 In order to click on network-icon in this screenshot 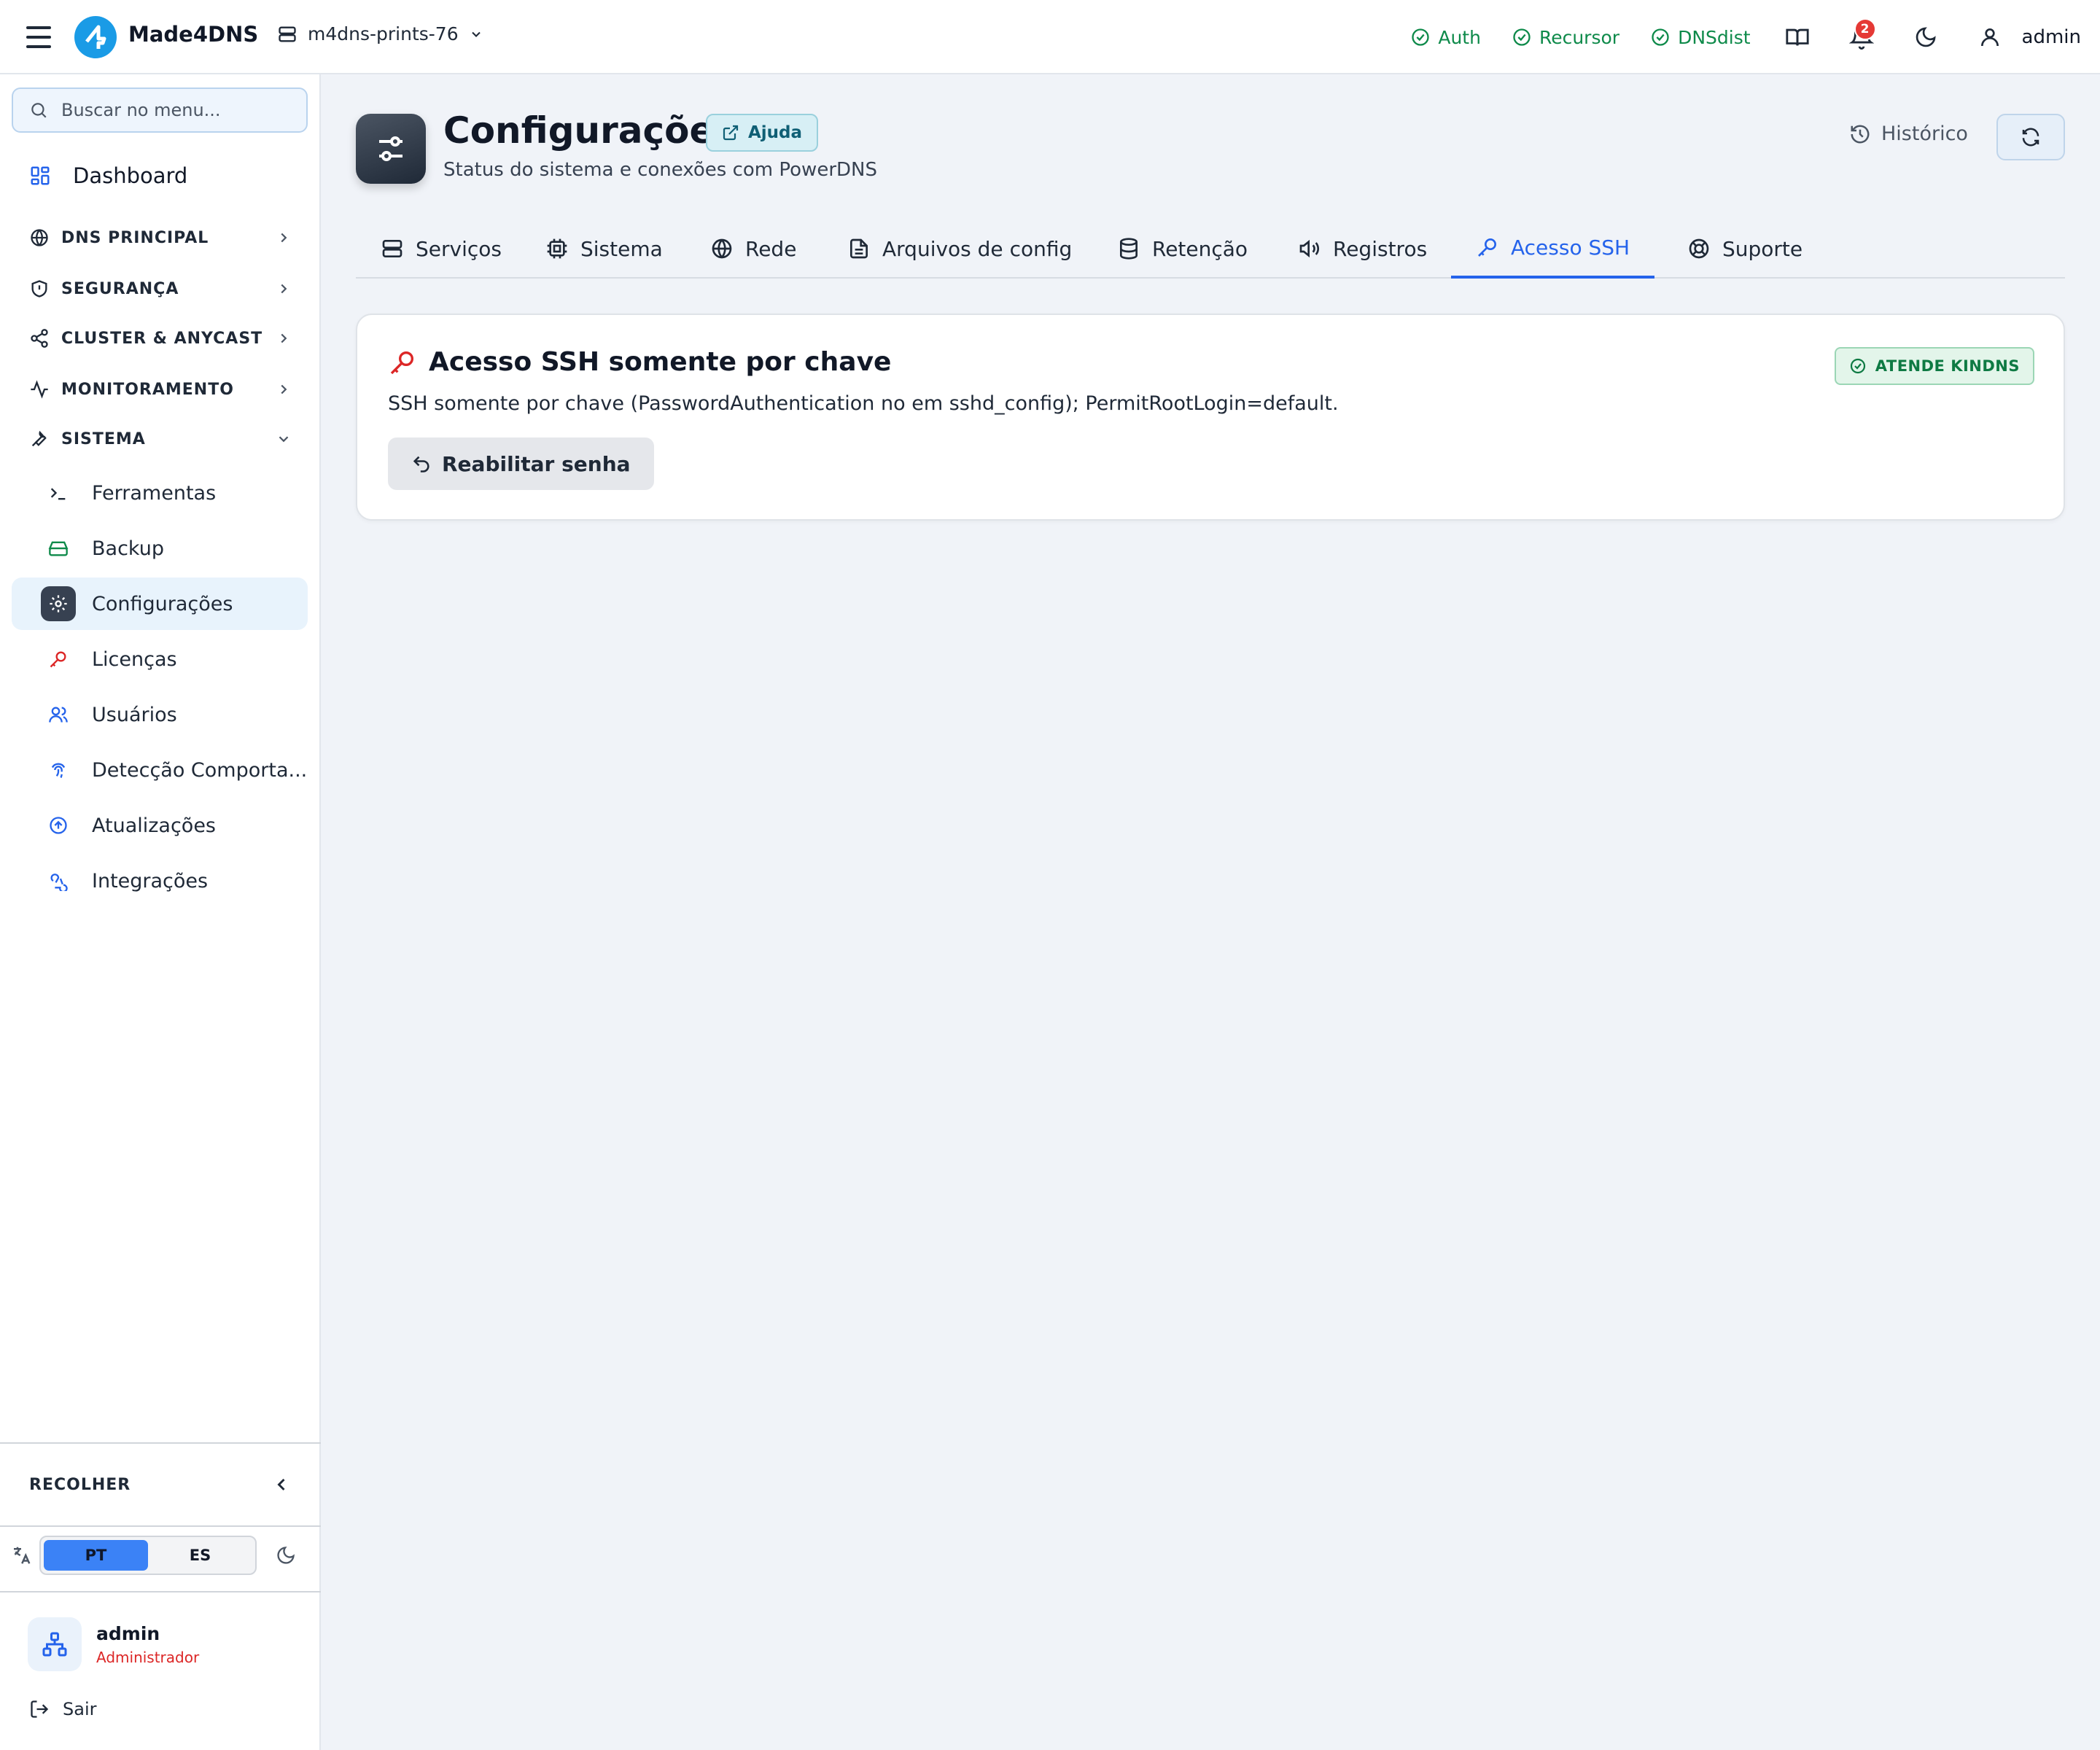, I will do `click(54, 1644)`.